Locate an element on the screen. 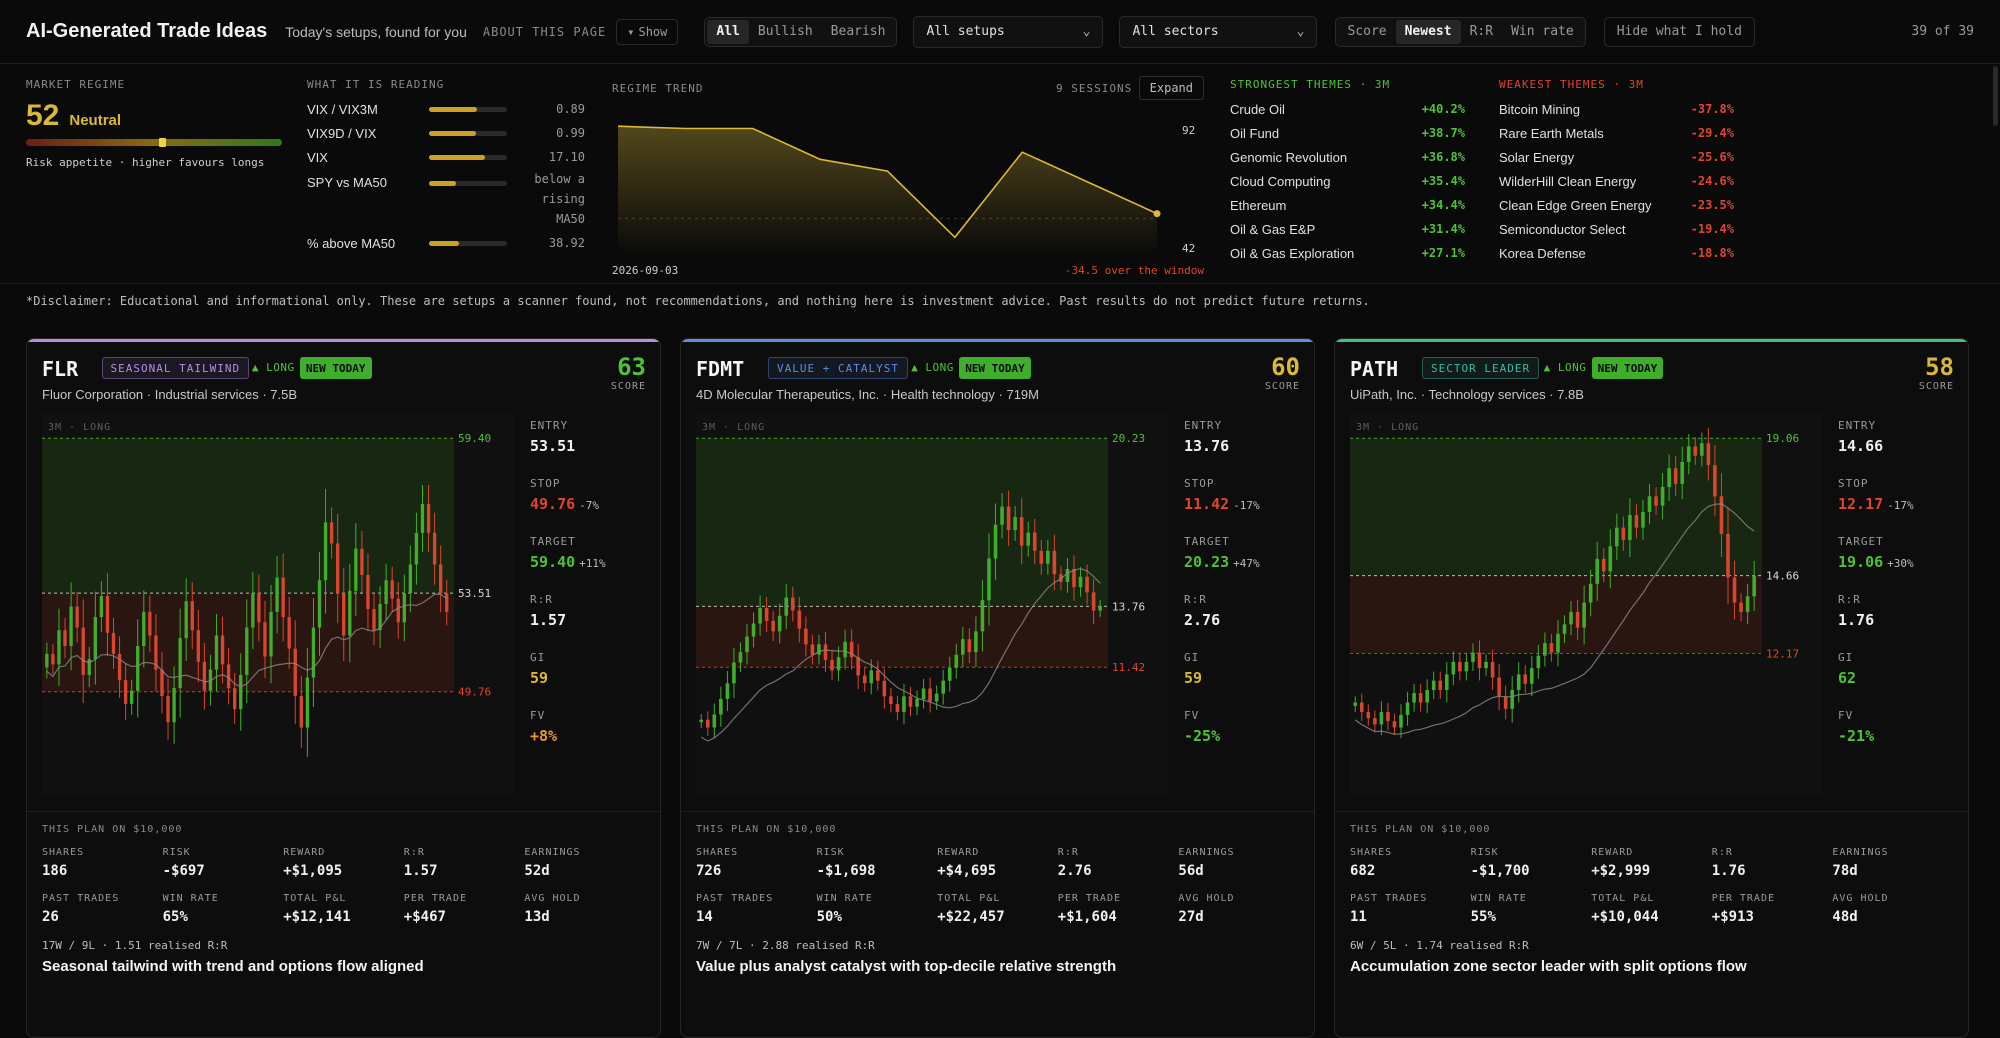  reading-bar is located at coordinates (468, 243).